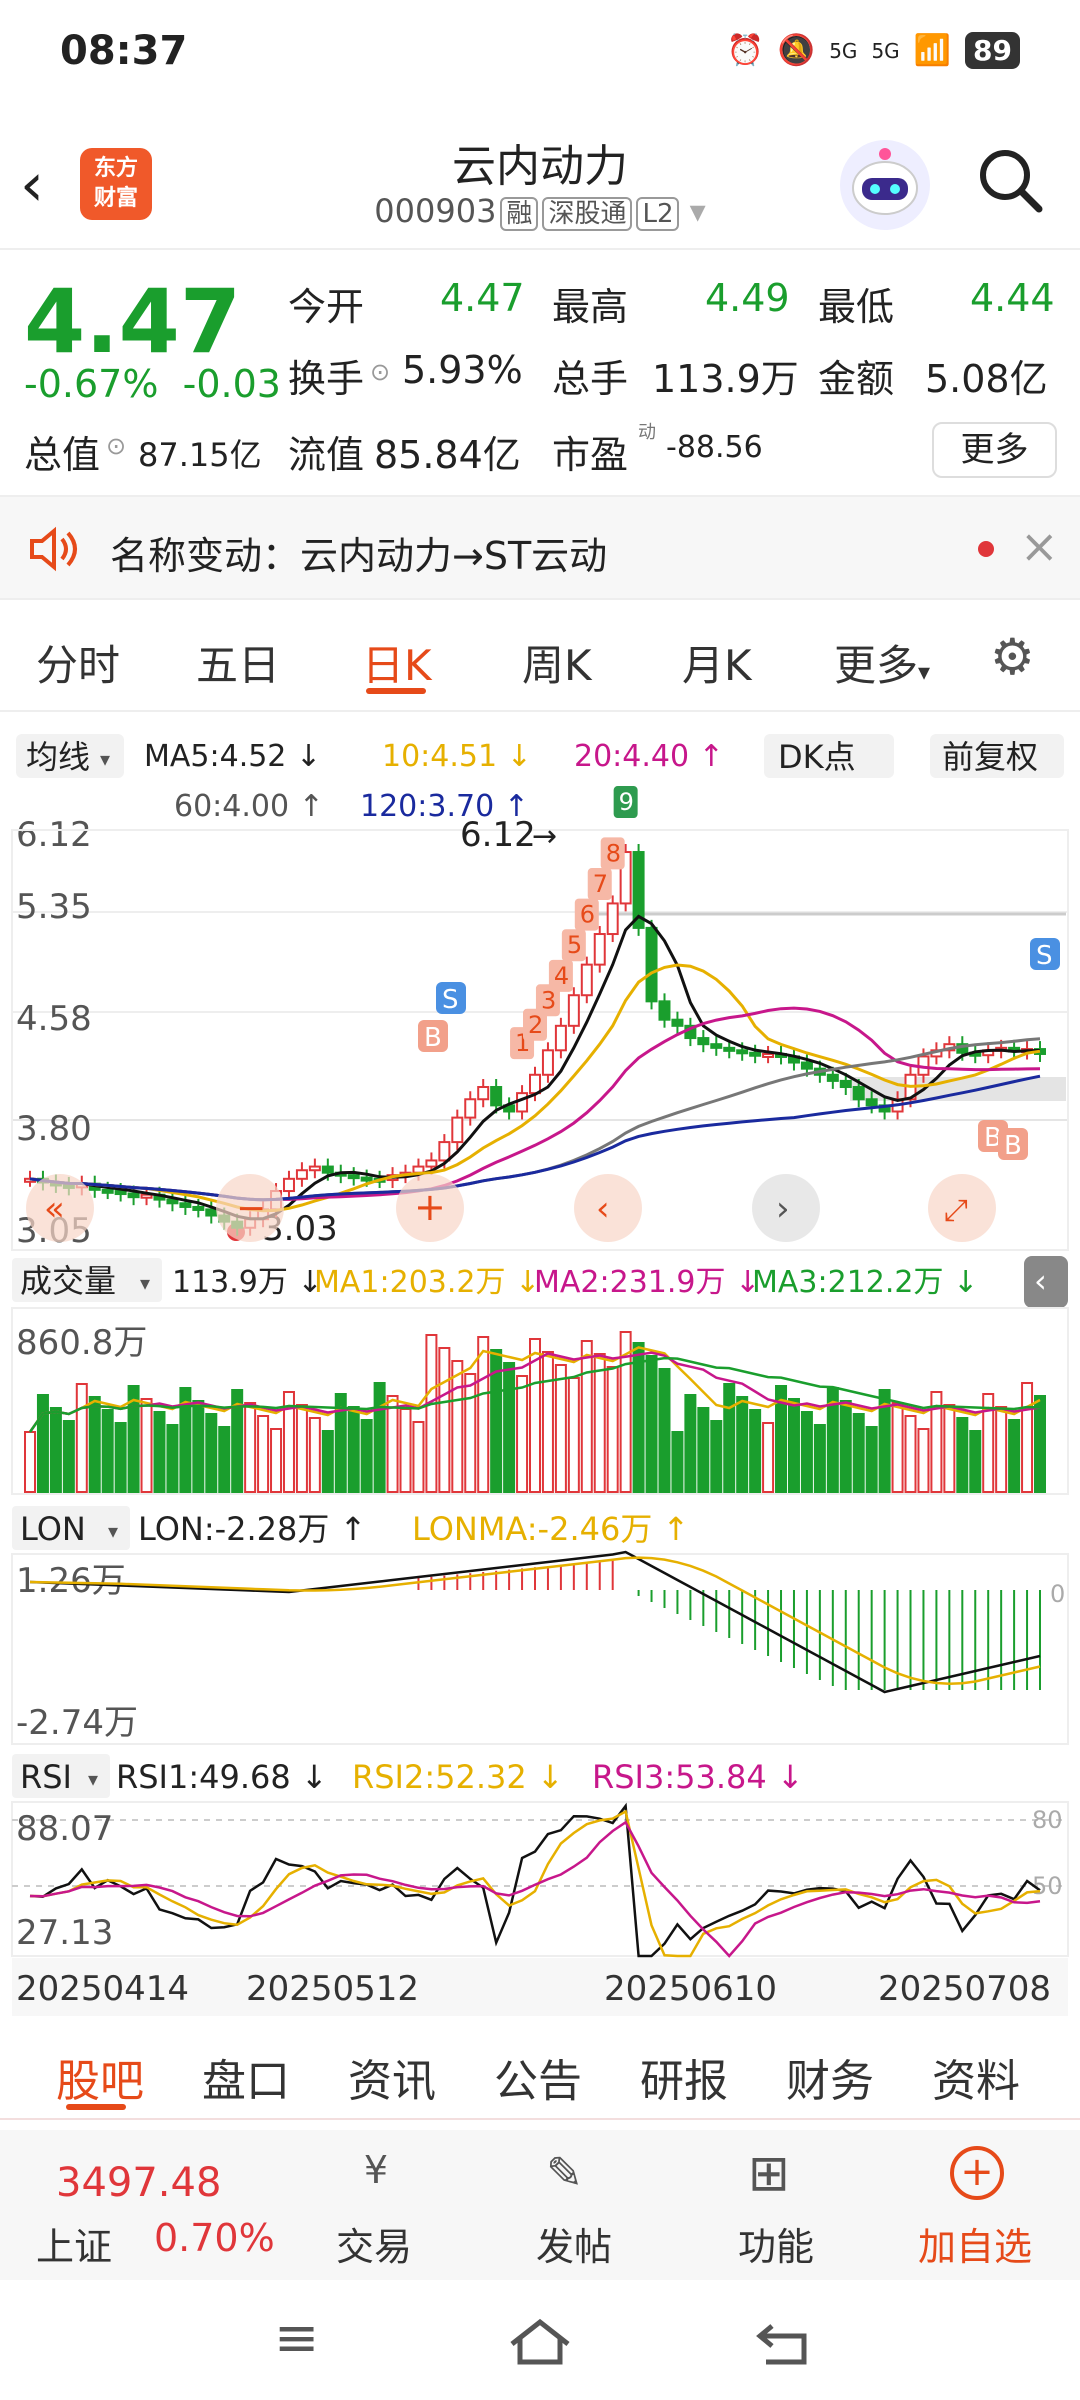 The image size is (1080, 2400). What do you see at coordinates (54, 907) in the screenshot?
I see `y-label-1: 5.35` at bounding box center [54, 907].